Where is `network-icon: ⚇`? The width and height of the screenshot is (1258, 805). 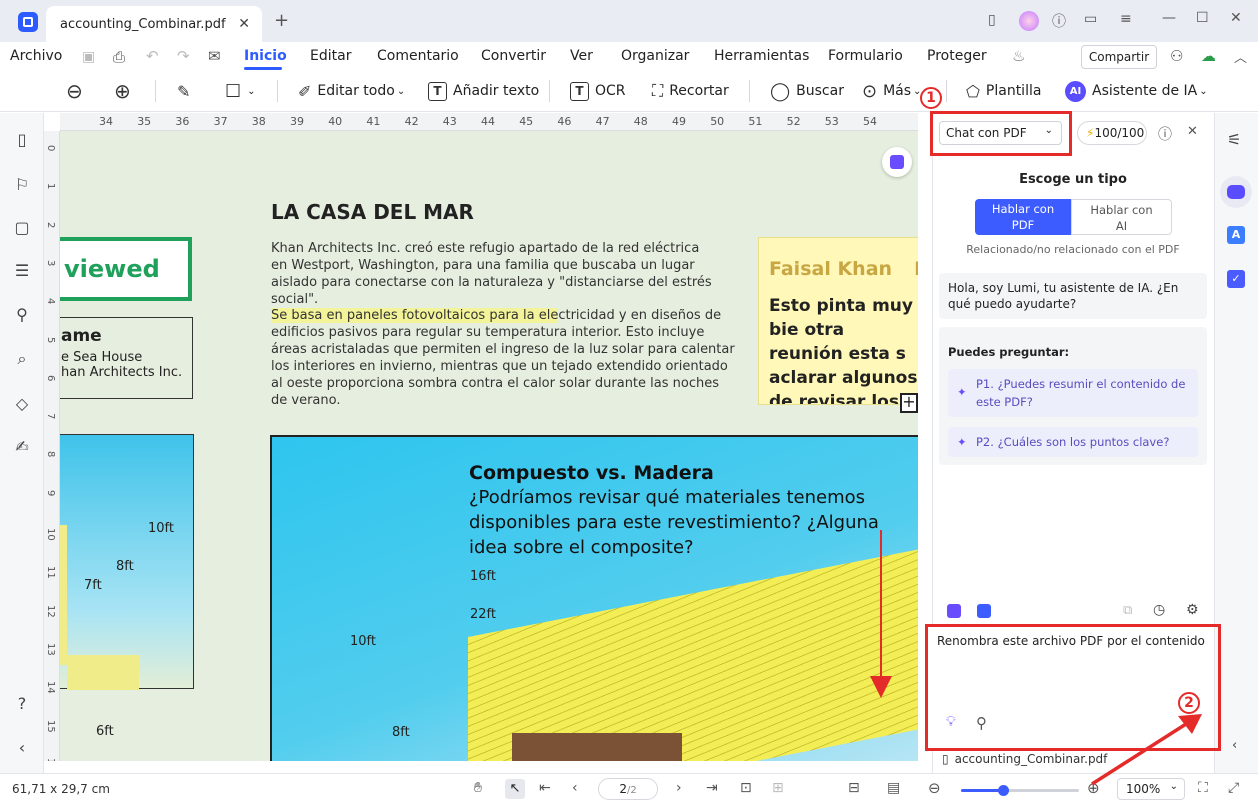
network-icon: ⚇ is located at coordinates (1176, 56).